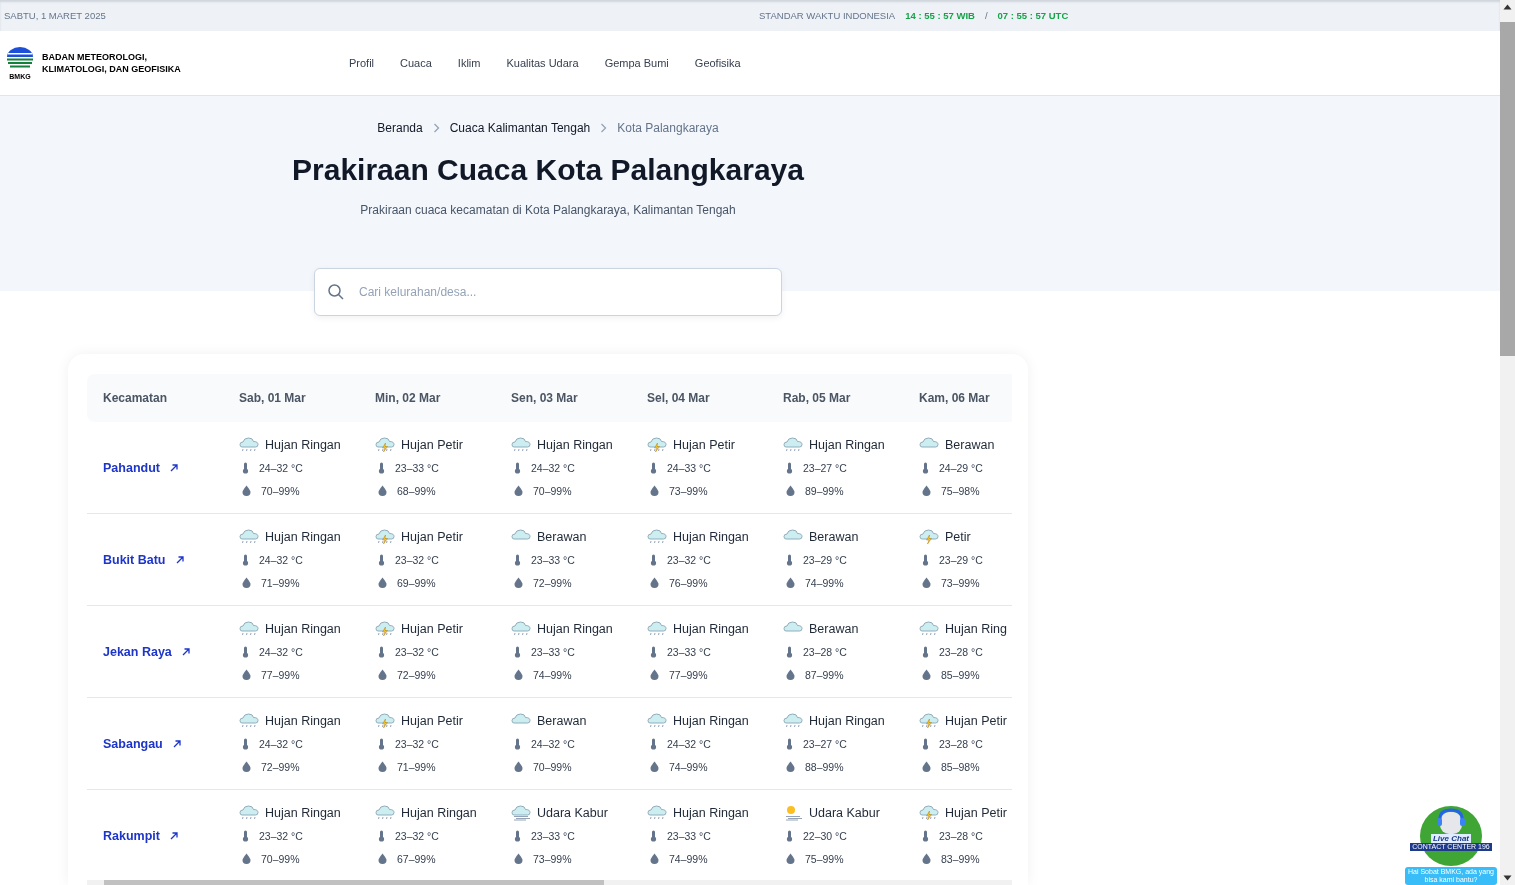 The height and width of the screenshot is (885, 1515). Describe the element at coordinates (416, 490) in the screenshot. I see `humidity-range: 68–99%` at that location.